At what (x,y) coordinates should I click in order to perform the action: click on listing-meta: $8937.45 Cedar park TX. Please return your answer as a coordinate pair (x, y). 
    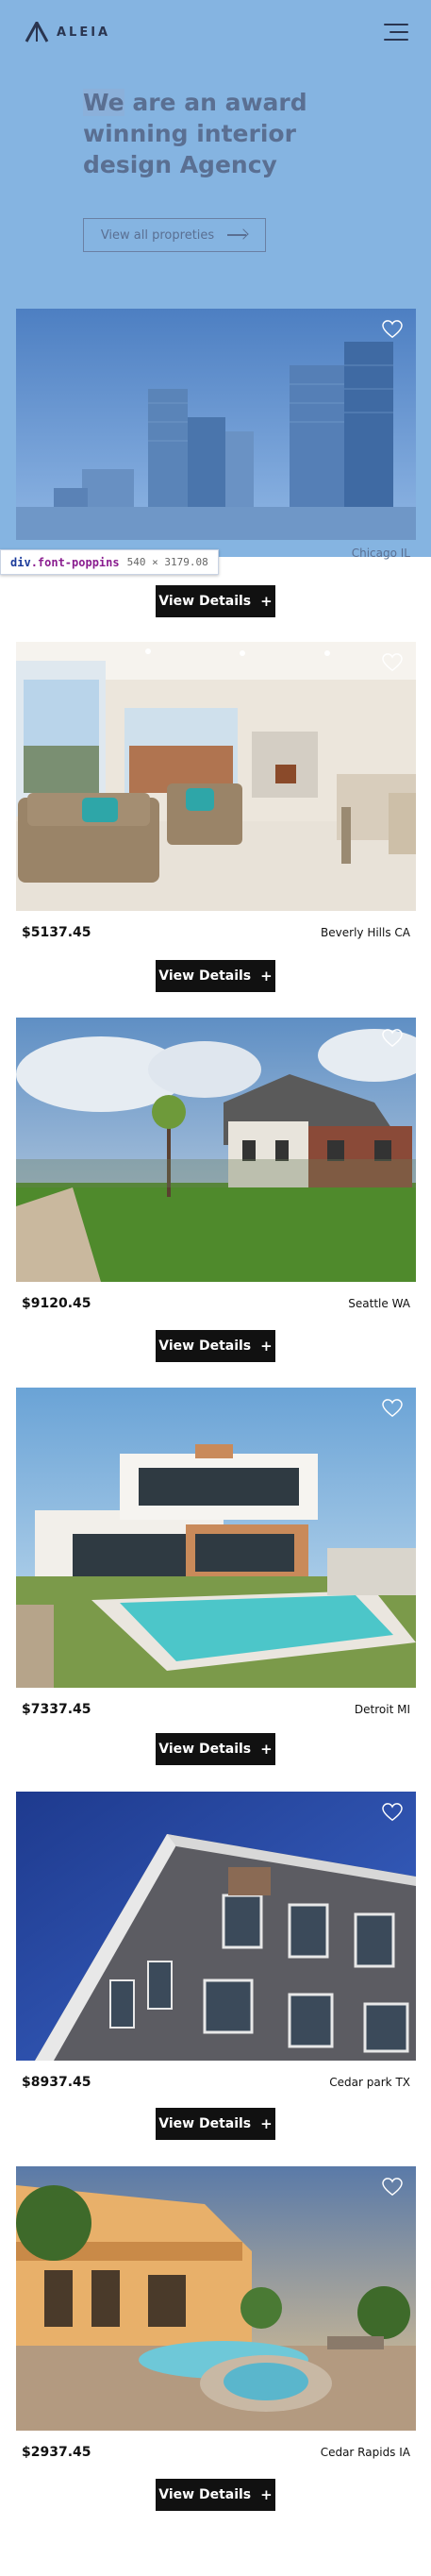
    Looking at the image, I should click on (216, 2083).